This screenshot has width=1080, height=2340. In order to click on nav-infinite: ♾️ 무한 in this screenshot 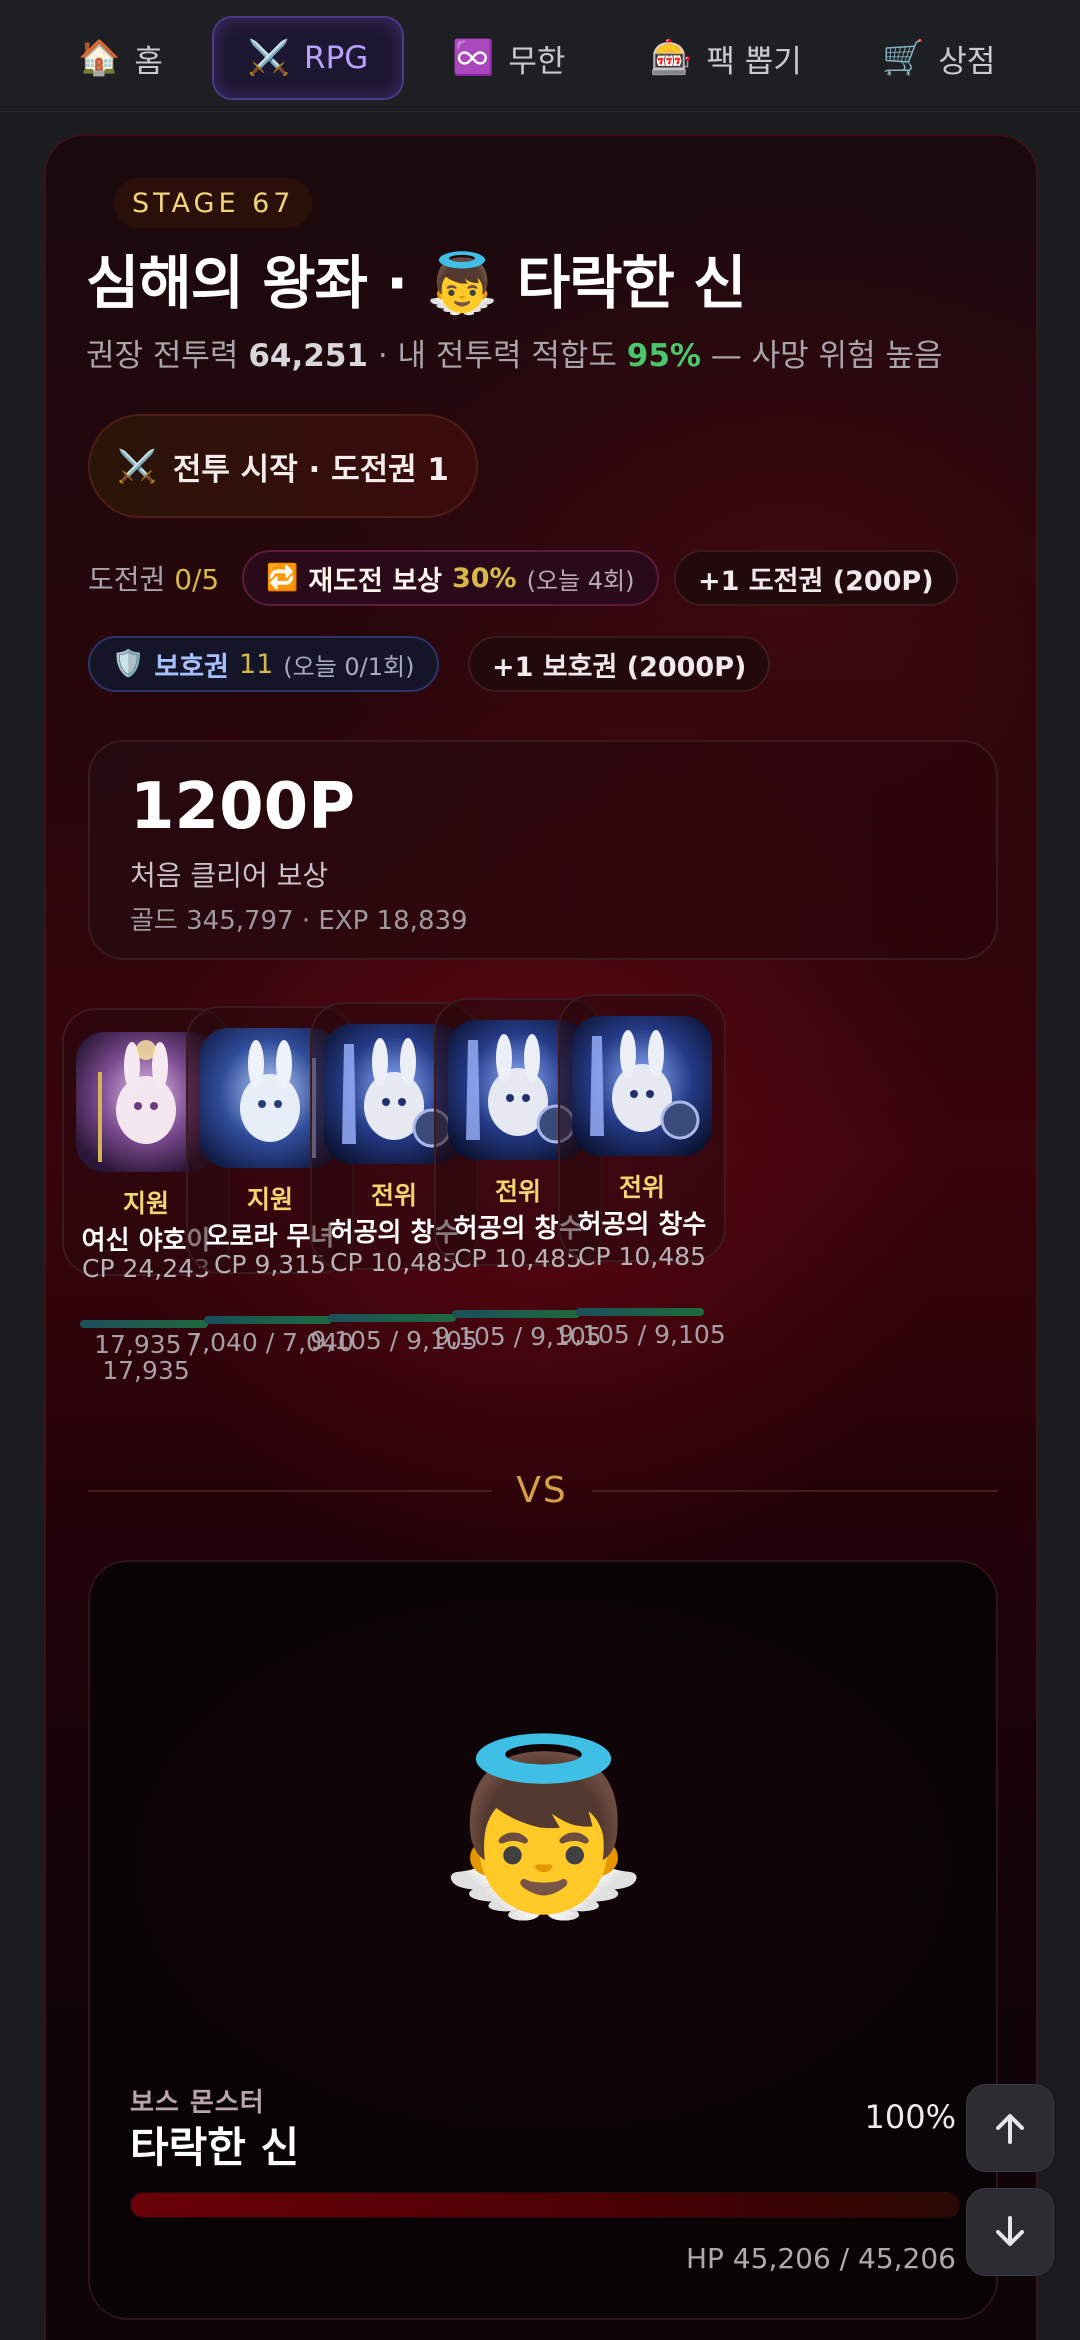, I will do `click(508, 58)`.